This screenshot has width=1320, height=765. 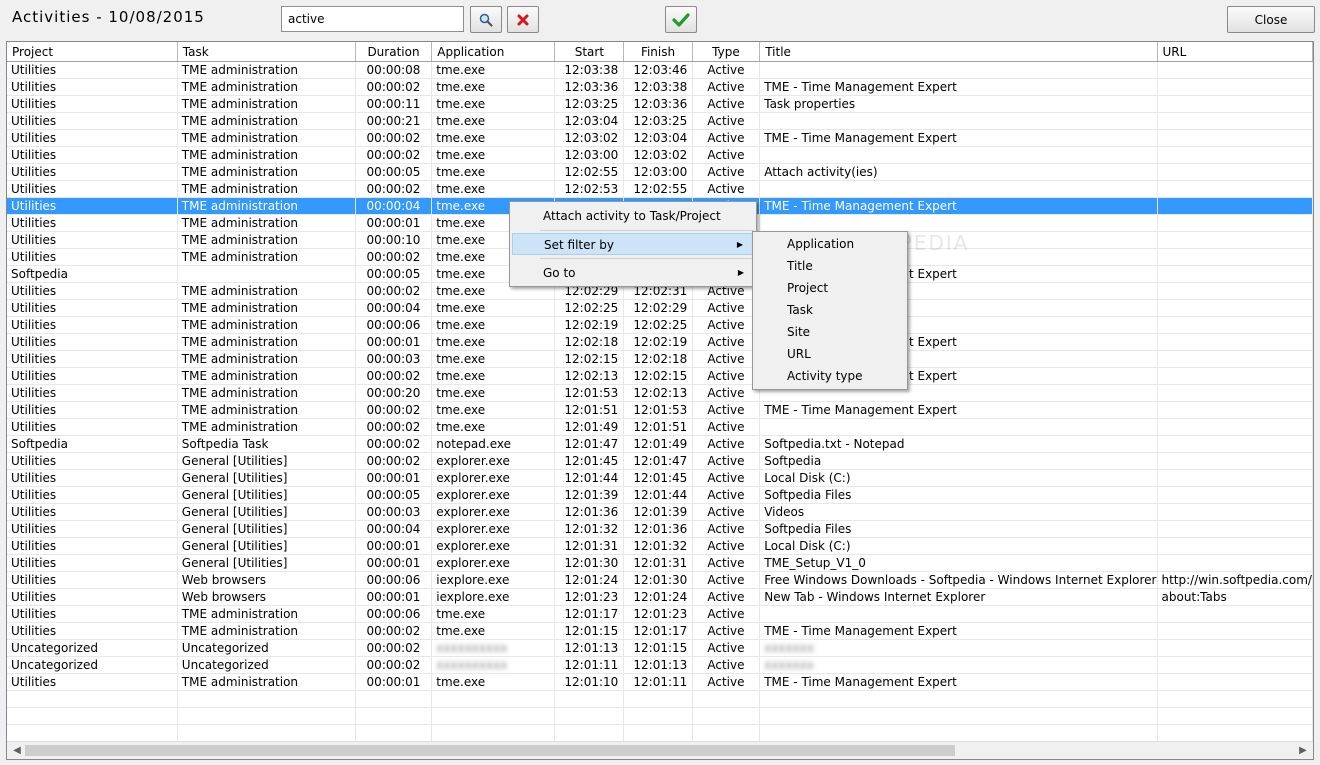 I want to click on column-header: Task, so click(x=266, y=52).